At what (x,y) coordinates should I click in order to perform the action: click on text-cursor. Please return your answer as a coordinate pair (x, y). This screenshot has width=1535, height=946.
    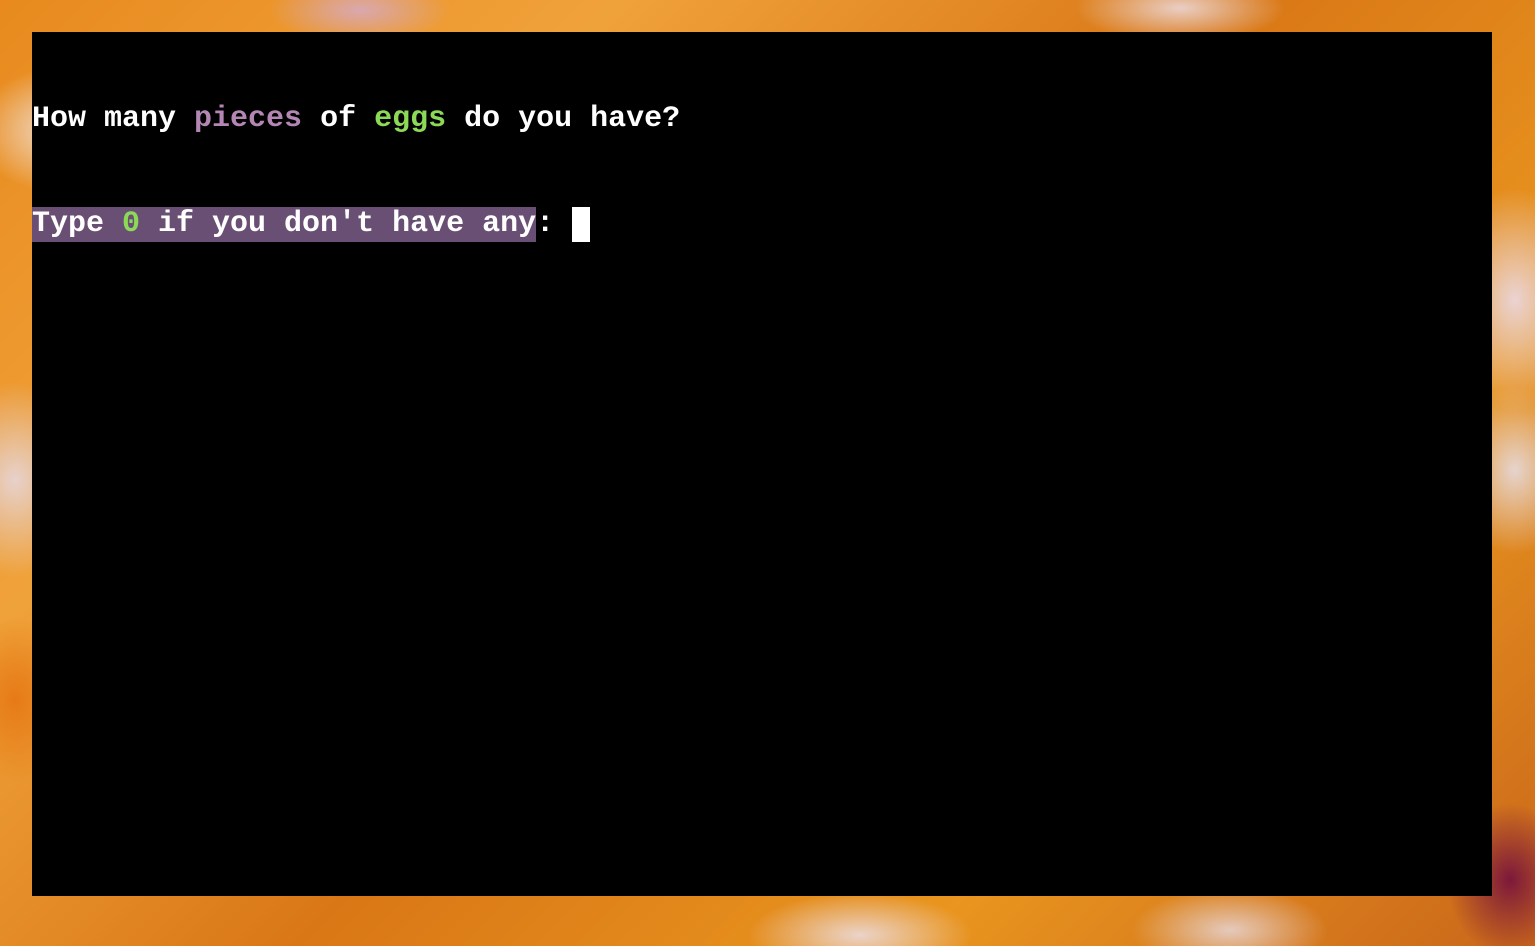
    Looking at the image, I should click on (581, 224).